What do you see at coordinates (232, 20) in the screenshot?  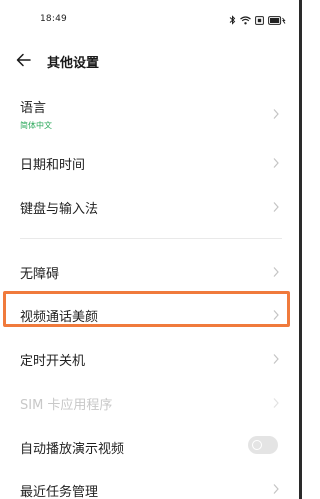 I see `bluetooth-icon` at bounding box center [232, 20].